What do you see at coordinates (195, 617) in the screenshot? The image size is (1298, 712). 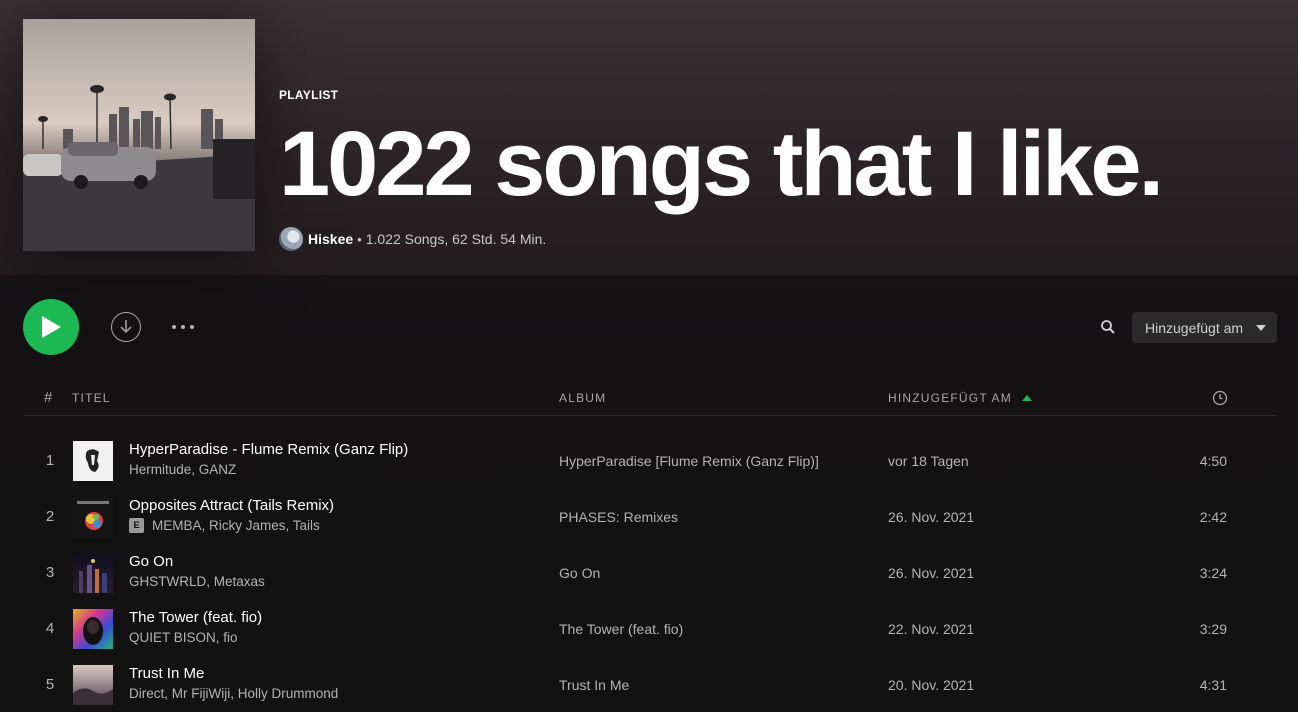 I see `track-title: The Tower (feat. fio)` at bounding box center [195, 617].